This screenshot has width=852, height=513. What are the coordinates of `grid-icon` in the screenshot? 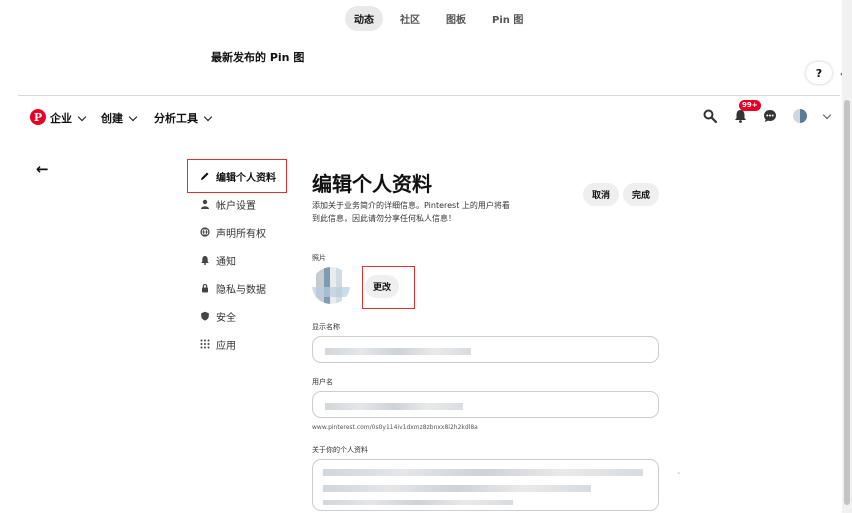 It's located at (205, 344).